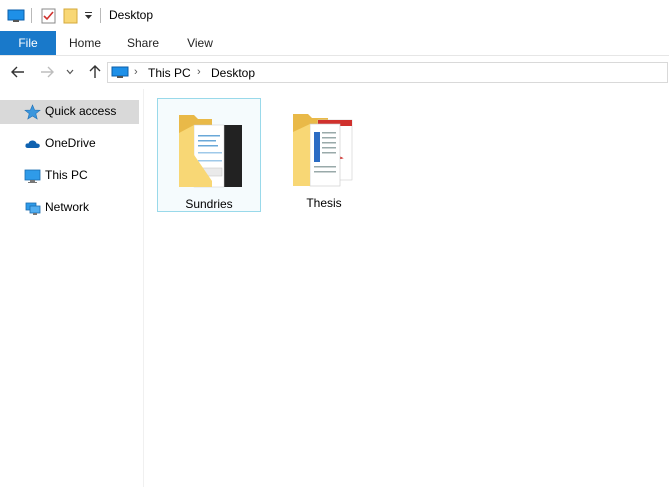 The width and height of the screenshot is (669, 487). I want to click on navigation-row: › This PC › Desktop, so click(334, 72).